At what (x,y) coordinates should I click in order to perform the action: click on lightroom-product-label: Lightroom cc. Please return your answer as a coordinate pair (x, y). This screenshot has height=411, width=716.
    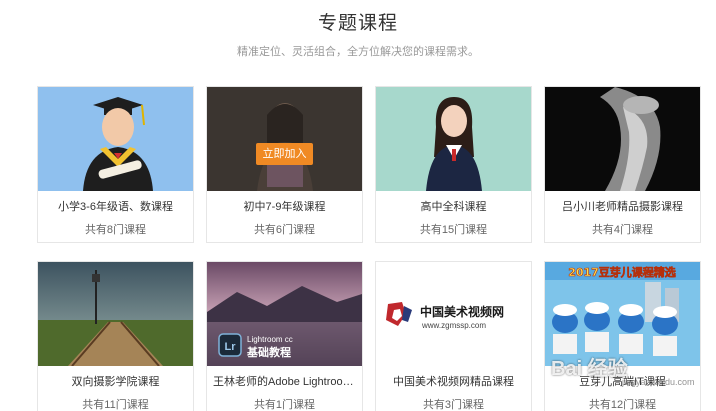
    Looking at the image, I should click on (270, 339).